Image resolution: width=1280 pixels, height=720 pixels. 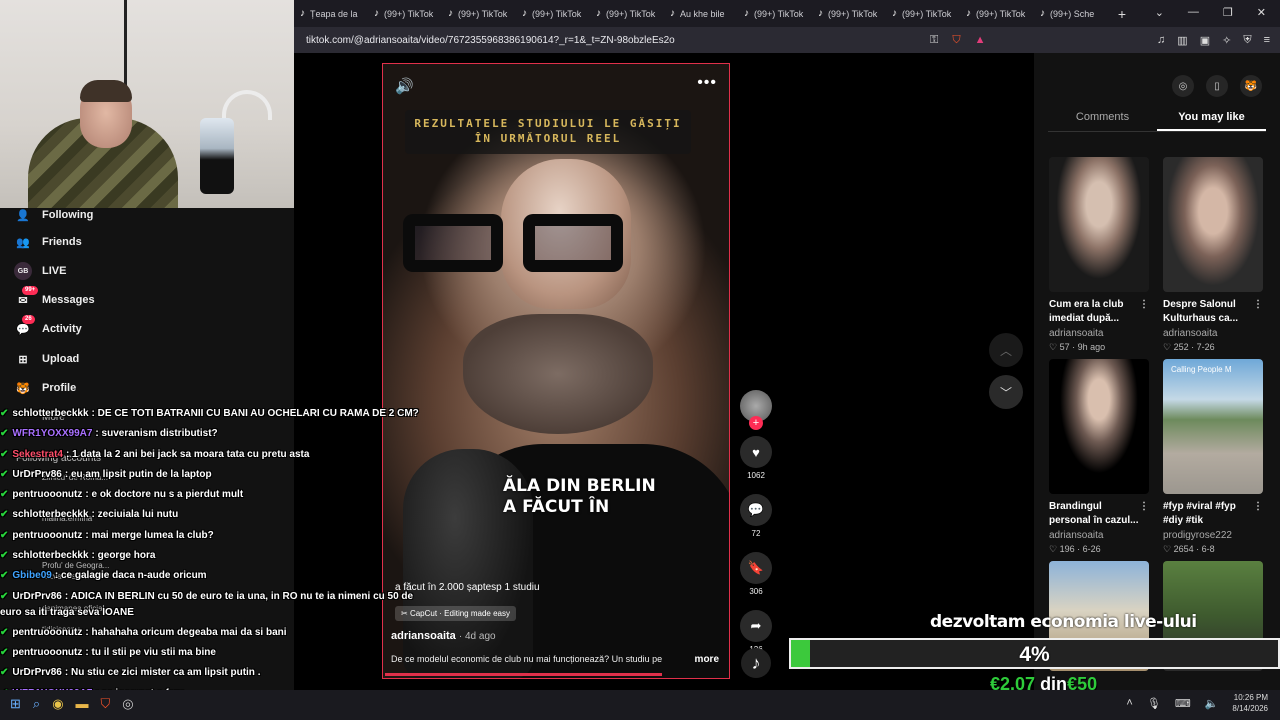 What do you see at coordinates (707, 83) in the screenshot?
I see `more-options-icon: •••` at bounding box center [707, 83].